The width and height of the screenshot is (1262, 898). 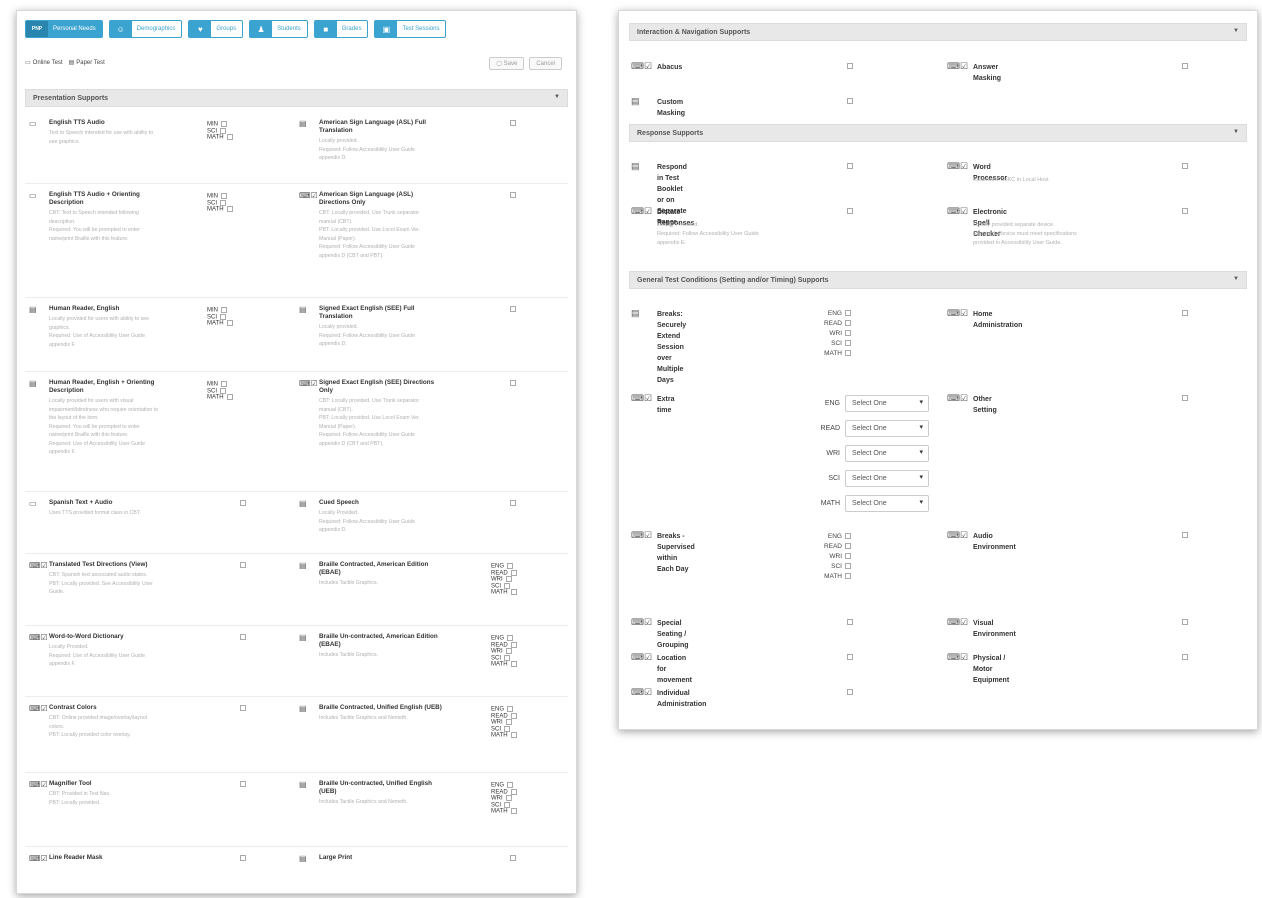 I want to click on spell-checker-checkbox, so click(x=1185, y=211).